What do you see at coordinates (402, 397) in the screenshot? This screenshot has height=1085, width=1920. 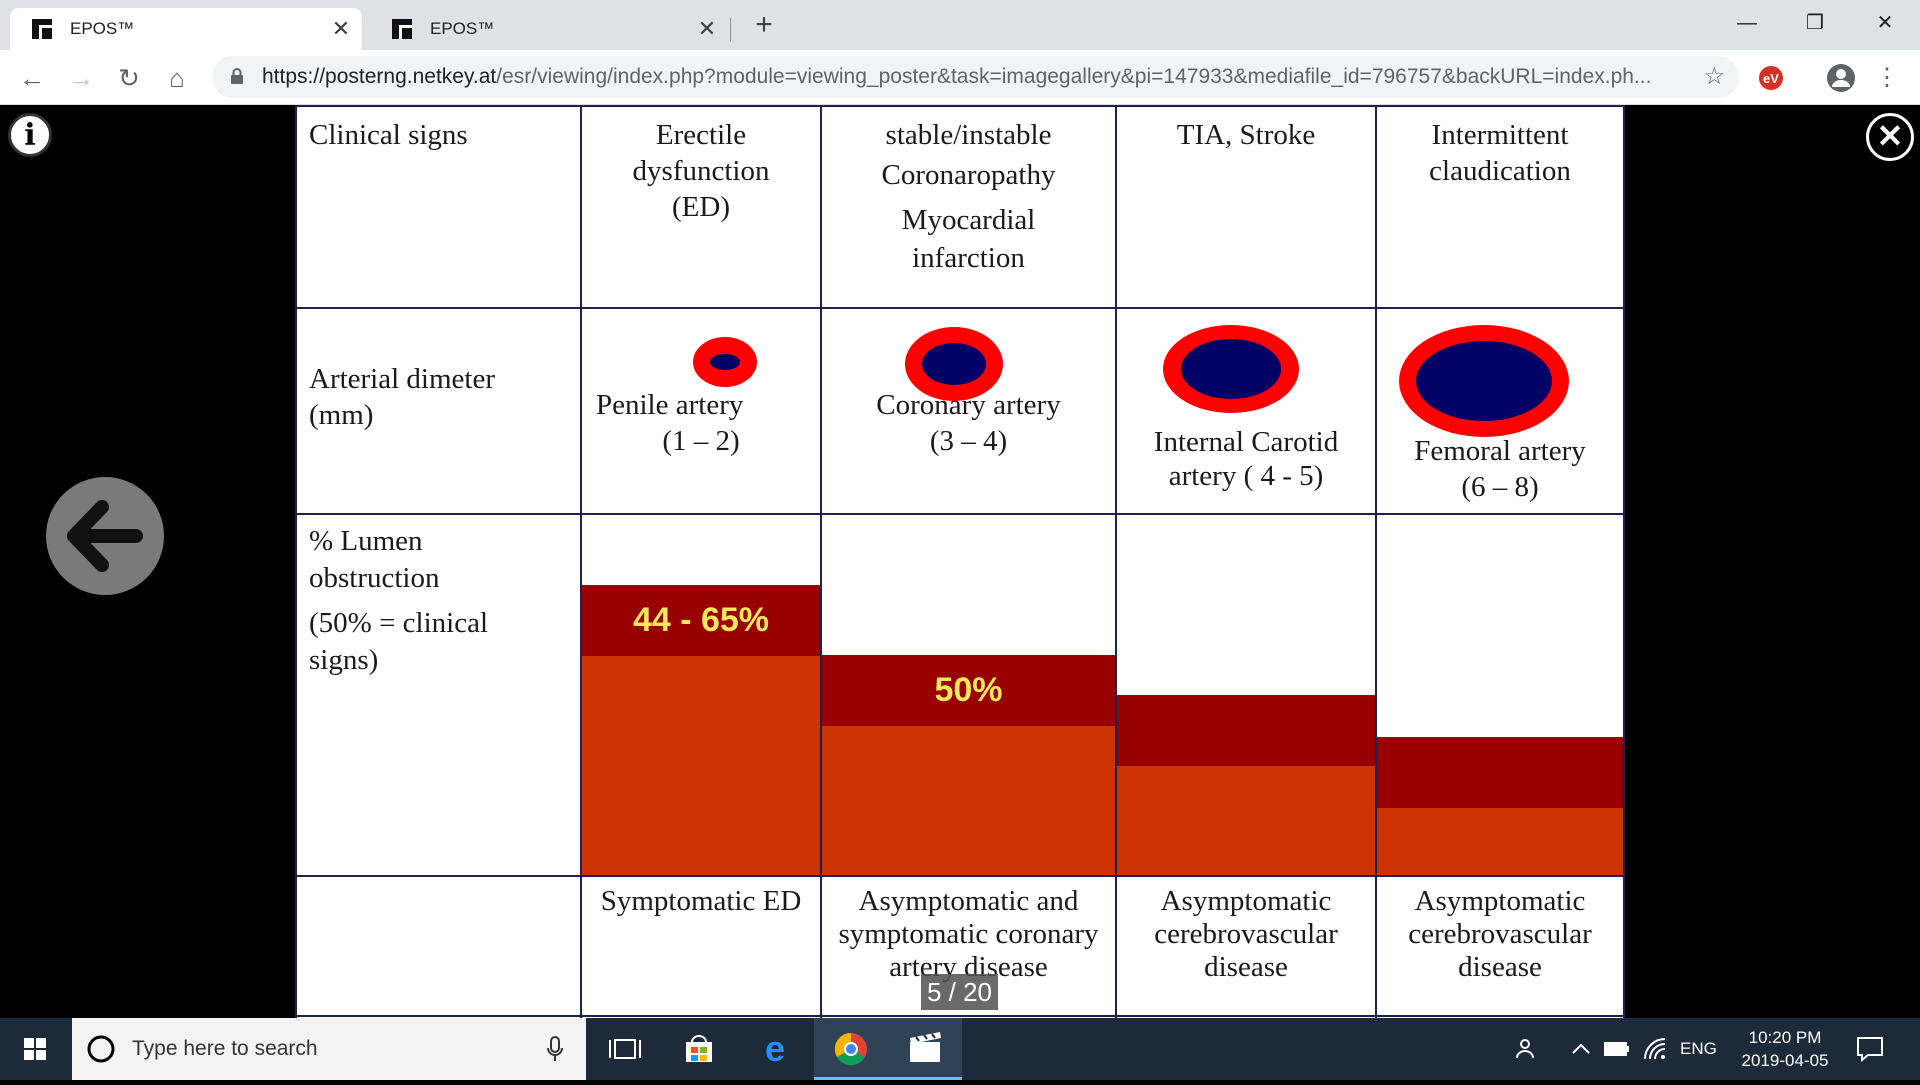 I see `row-label-arterial-diameter: Arterial dimeter (mm)` at bounding box center [402, 397].